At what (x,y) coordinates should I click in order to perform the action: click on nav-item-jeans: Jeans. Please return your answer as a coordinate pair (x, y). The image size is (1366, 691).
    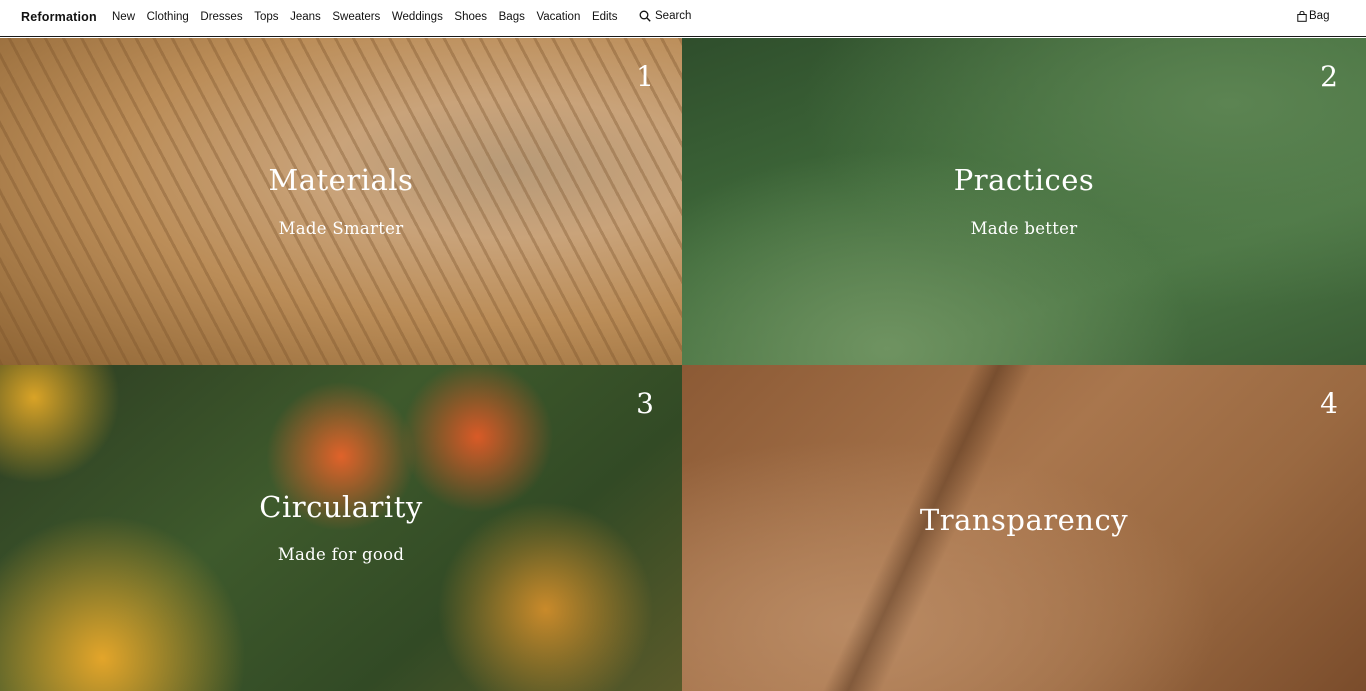
    Looking at the image, I should click on (305, 17).